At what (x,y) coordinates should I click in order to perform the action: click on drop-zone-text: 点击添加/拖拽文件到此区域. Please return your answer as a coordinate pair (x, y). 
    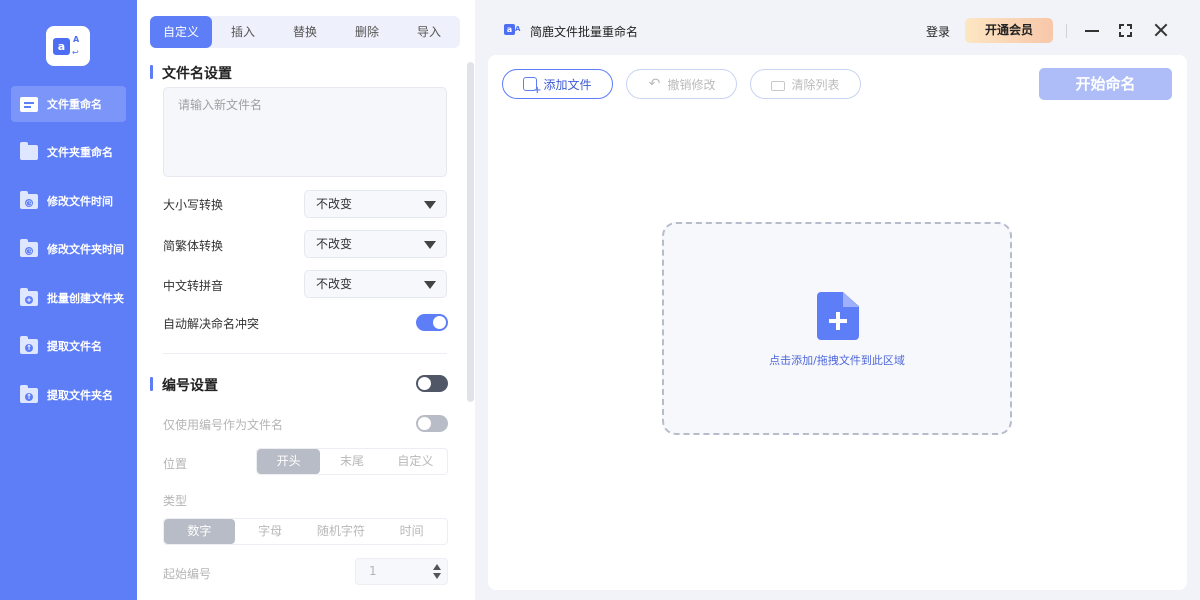
    Looking at the image, I should click on (837, 360).